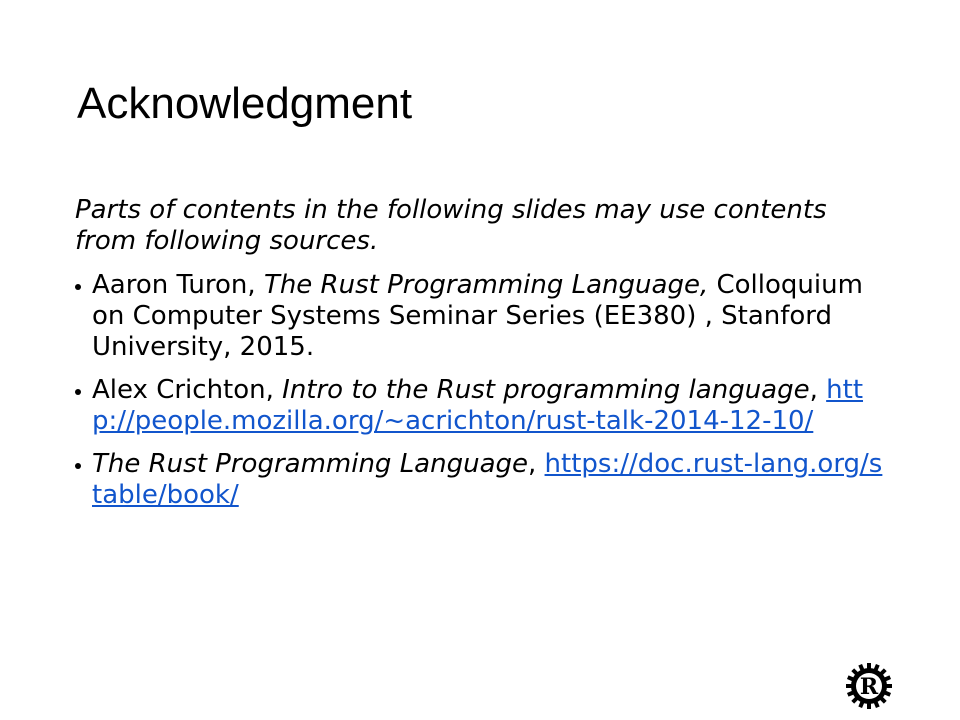 This screenshot has height=720, width=960. I want to click on source-title: The Rust Programming Language, so click(310, 464).